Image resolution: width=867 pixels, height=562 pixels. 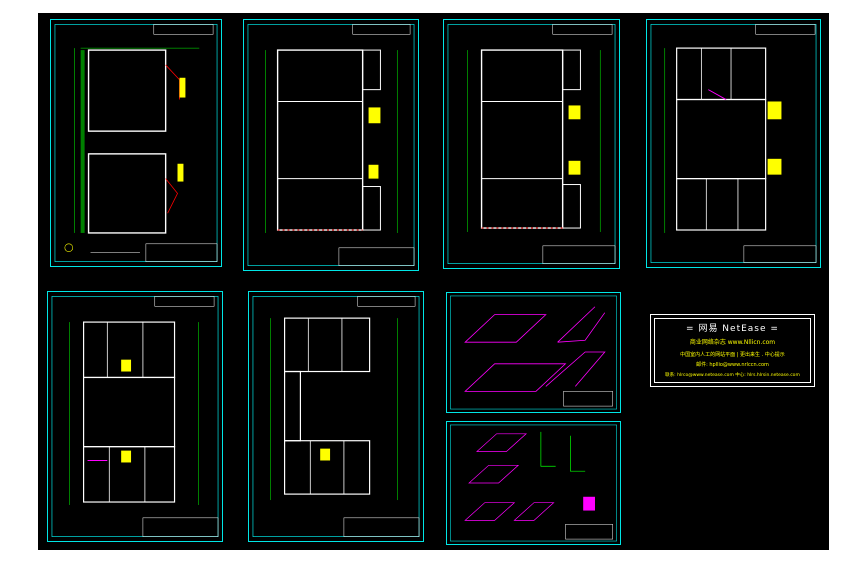 What do you see at coordinates (732, 355) in the screenshot?
I see `watermark-line-2: 中国室内人工的网站平面 | 更出来生 . 中心提示` at bounding box center [732, 355].